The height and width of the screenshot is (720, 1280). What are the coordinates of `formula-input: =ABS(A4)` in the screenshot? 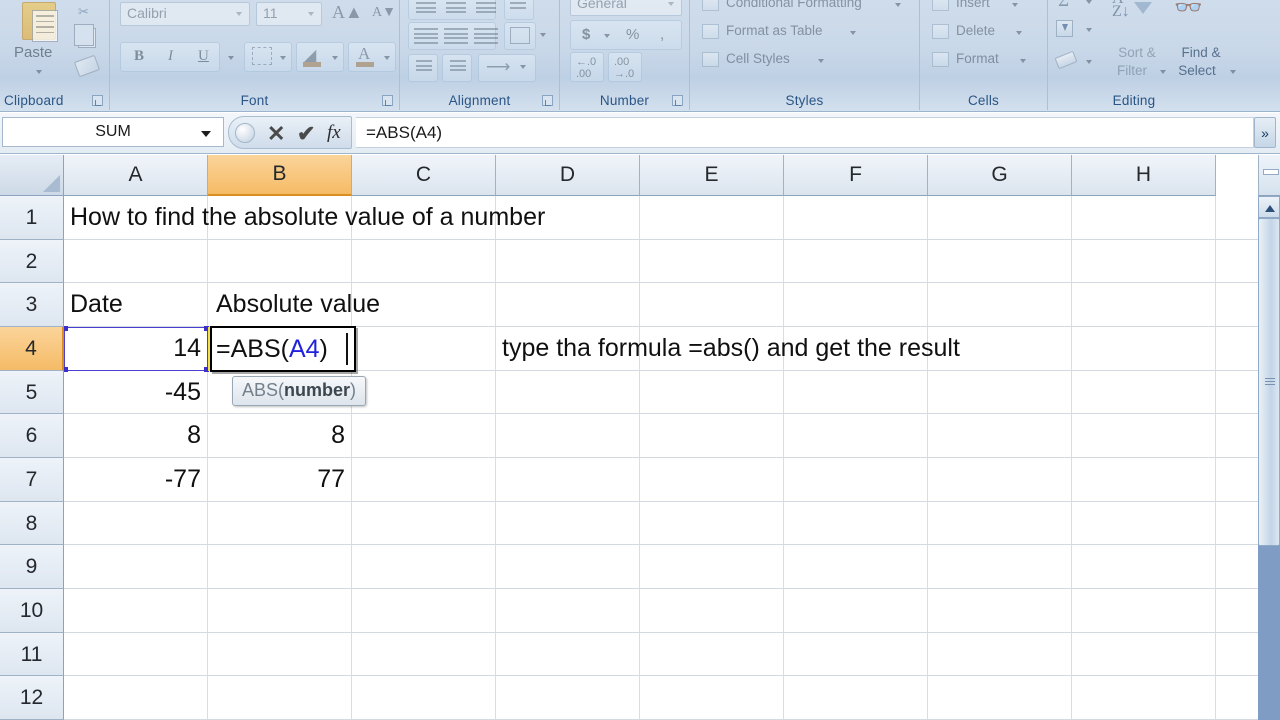 It's located at (805, 132).